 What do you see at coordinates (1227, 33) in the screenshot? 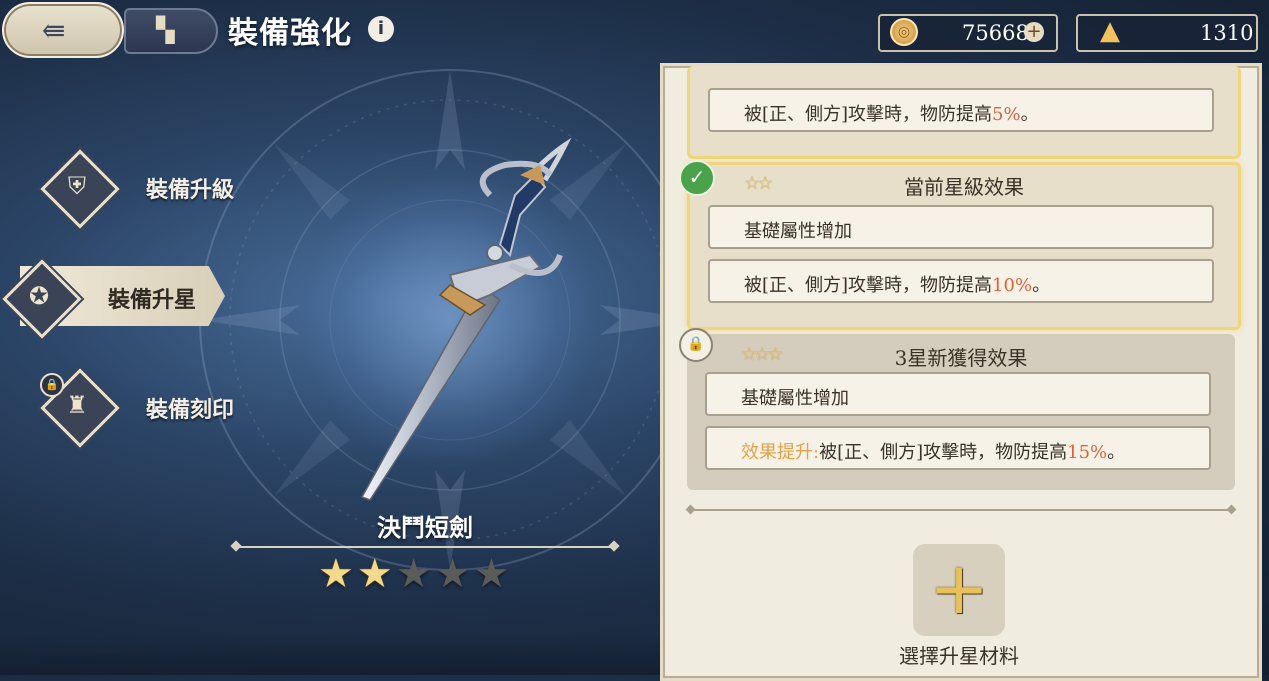
I see `star-crystal-amount: 1310` at bounding box center [1227, 33].